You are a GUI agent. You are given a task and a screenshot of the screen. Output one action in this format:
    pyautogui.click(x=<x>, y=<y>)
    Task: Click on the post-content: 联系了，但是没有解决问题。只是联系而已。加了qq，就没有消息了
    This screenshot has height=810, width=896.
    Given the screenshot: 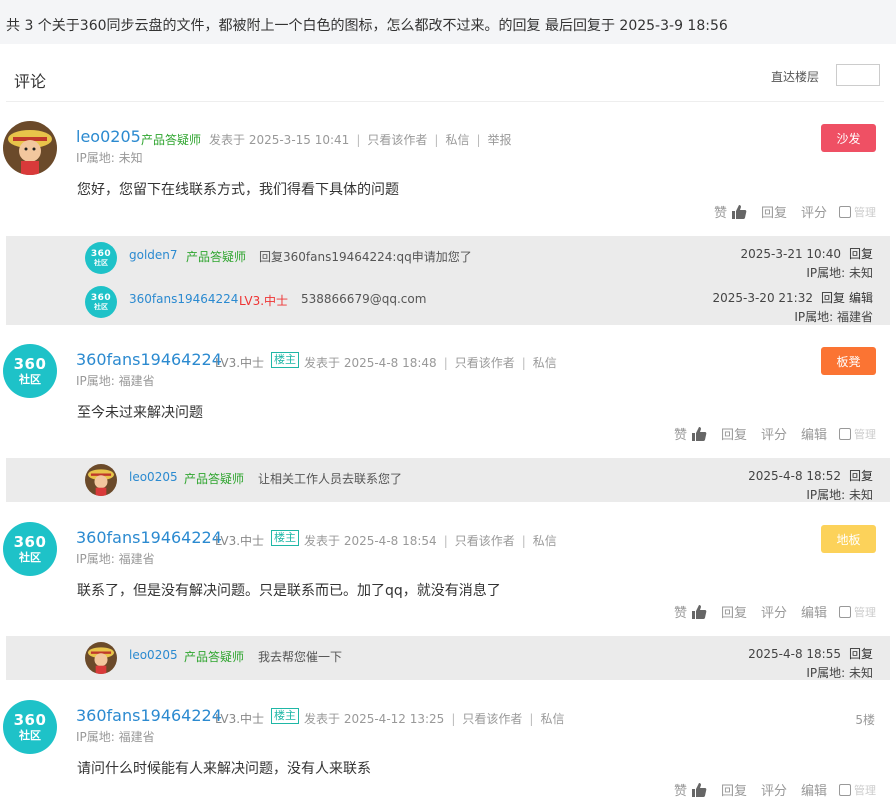 What is the action you would take?
    pyautogui.click(x=289, y=591)
    